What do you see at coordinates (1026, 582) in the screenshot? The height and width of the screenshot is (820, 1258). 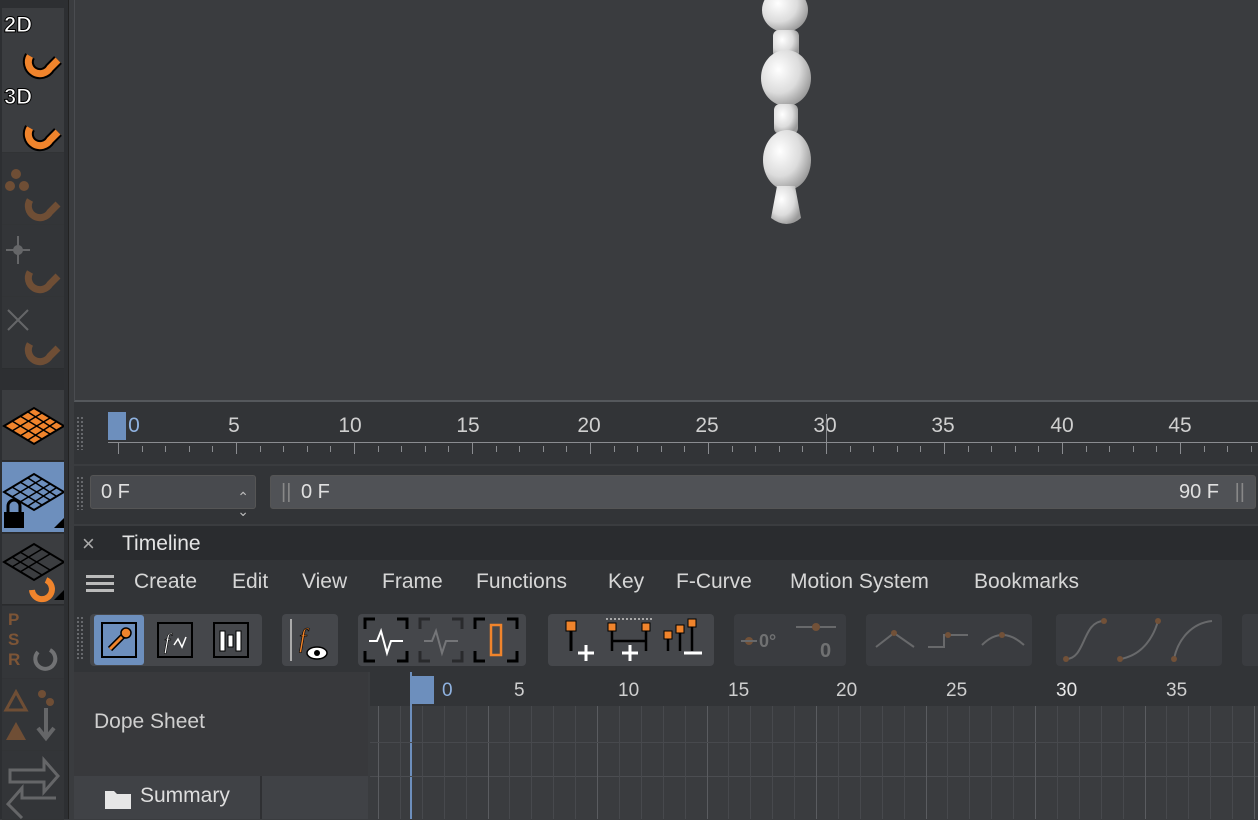 I see `menu-bookmarks: Bookmarks` at bounding box center [1026, 582].